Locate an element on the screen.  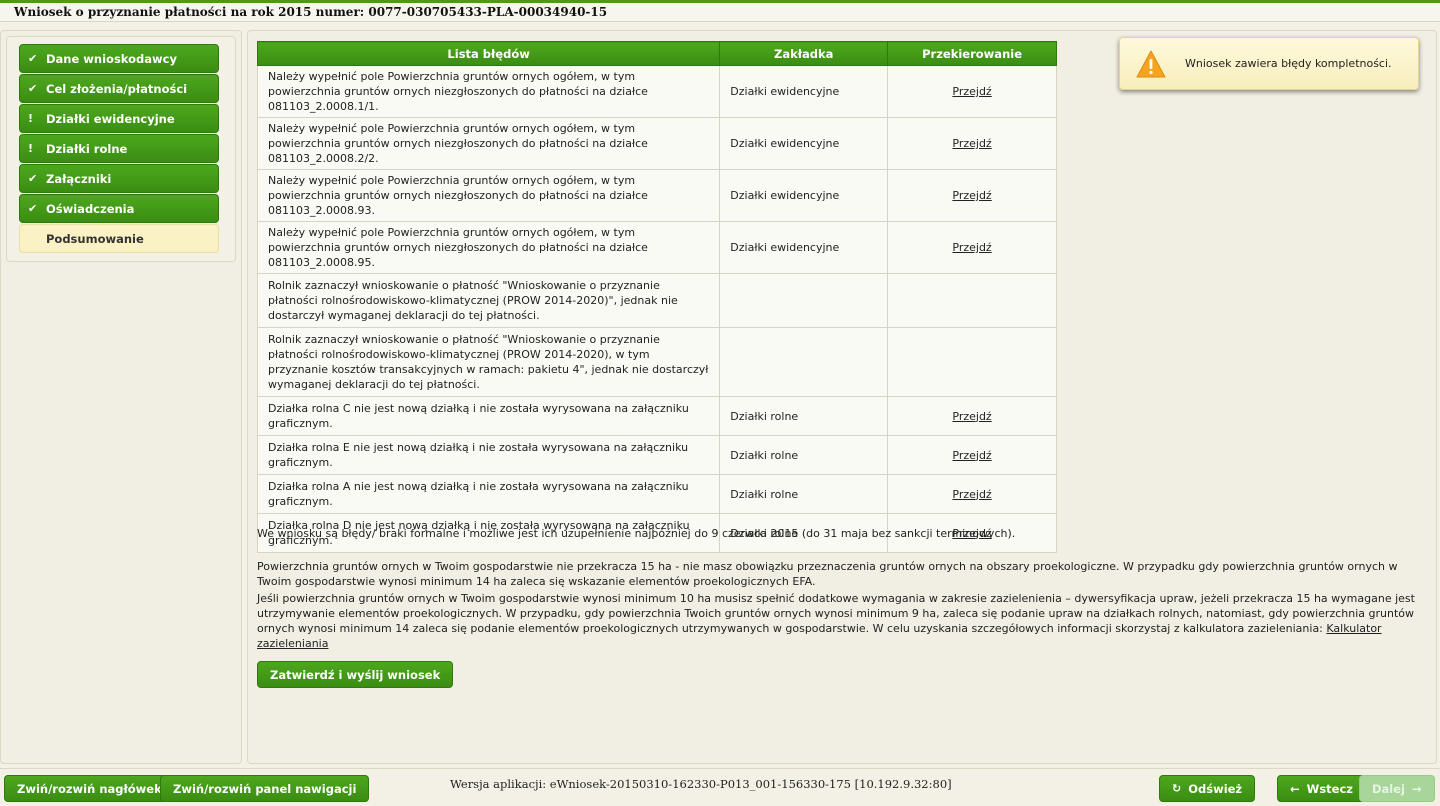
nav-item-dane-wnioskodawcy: ✔ Dane wnioskodawcy is located at coordinates (119, 58).